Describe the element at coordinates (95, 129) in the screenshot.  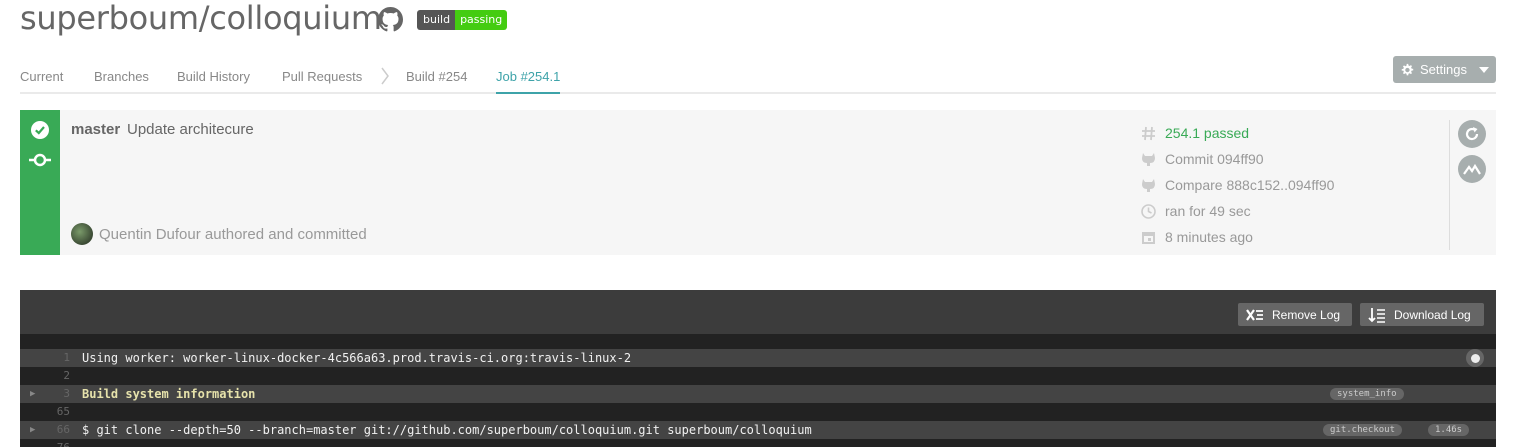
I see `branch-name: master` at that location.